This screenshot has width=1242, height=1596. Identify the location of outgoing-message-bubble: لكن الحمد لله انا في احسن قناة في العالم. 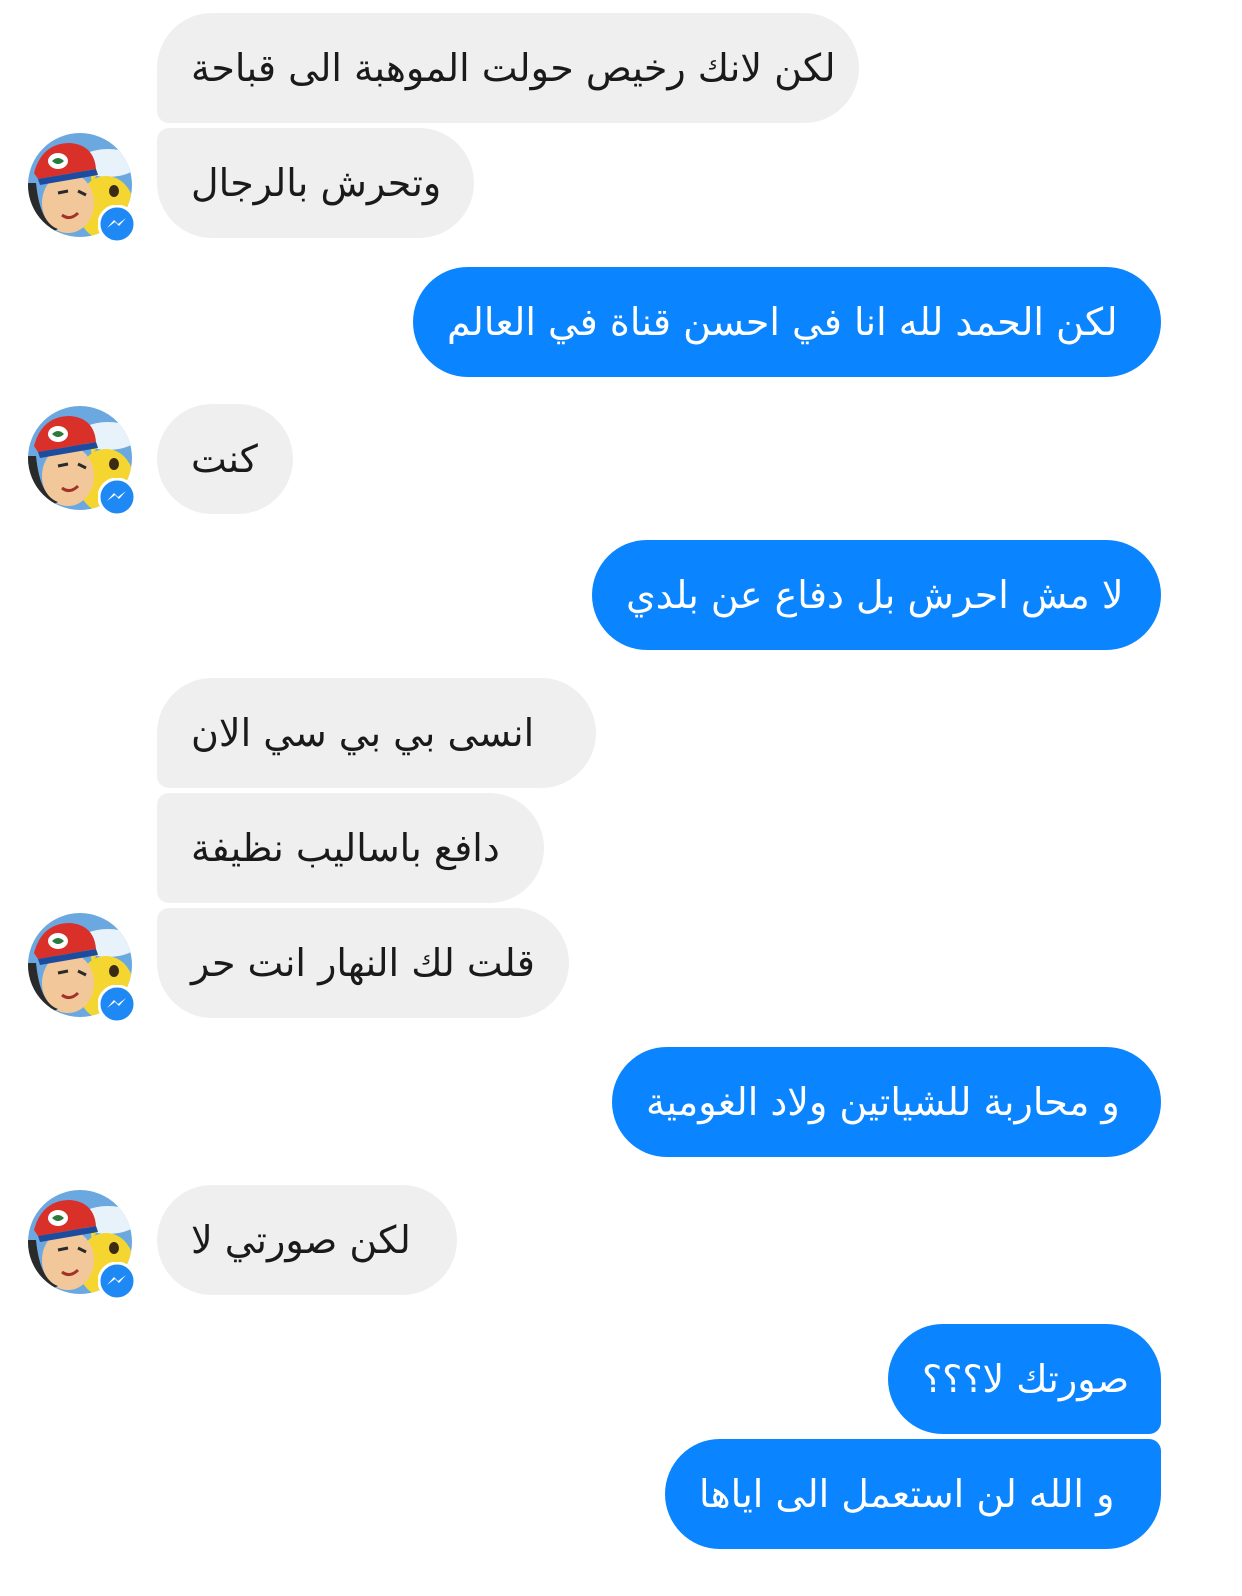
(787, 322).